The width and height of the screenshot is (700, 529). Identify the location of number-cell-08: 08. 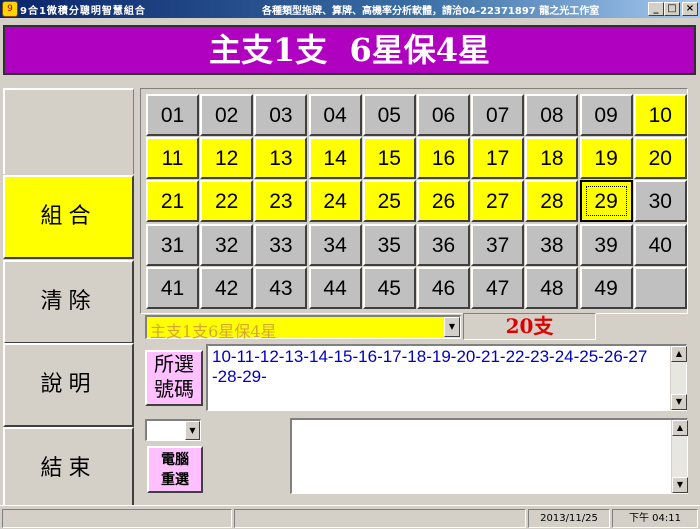
(552, 115).